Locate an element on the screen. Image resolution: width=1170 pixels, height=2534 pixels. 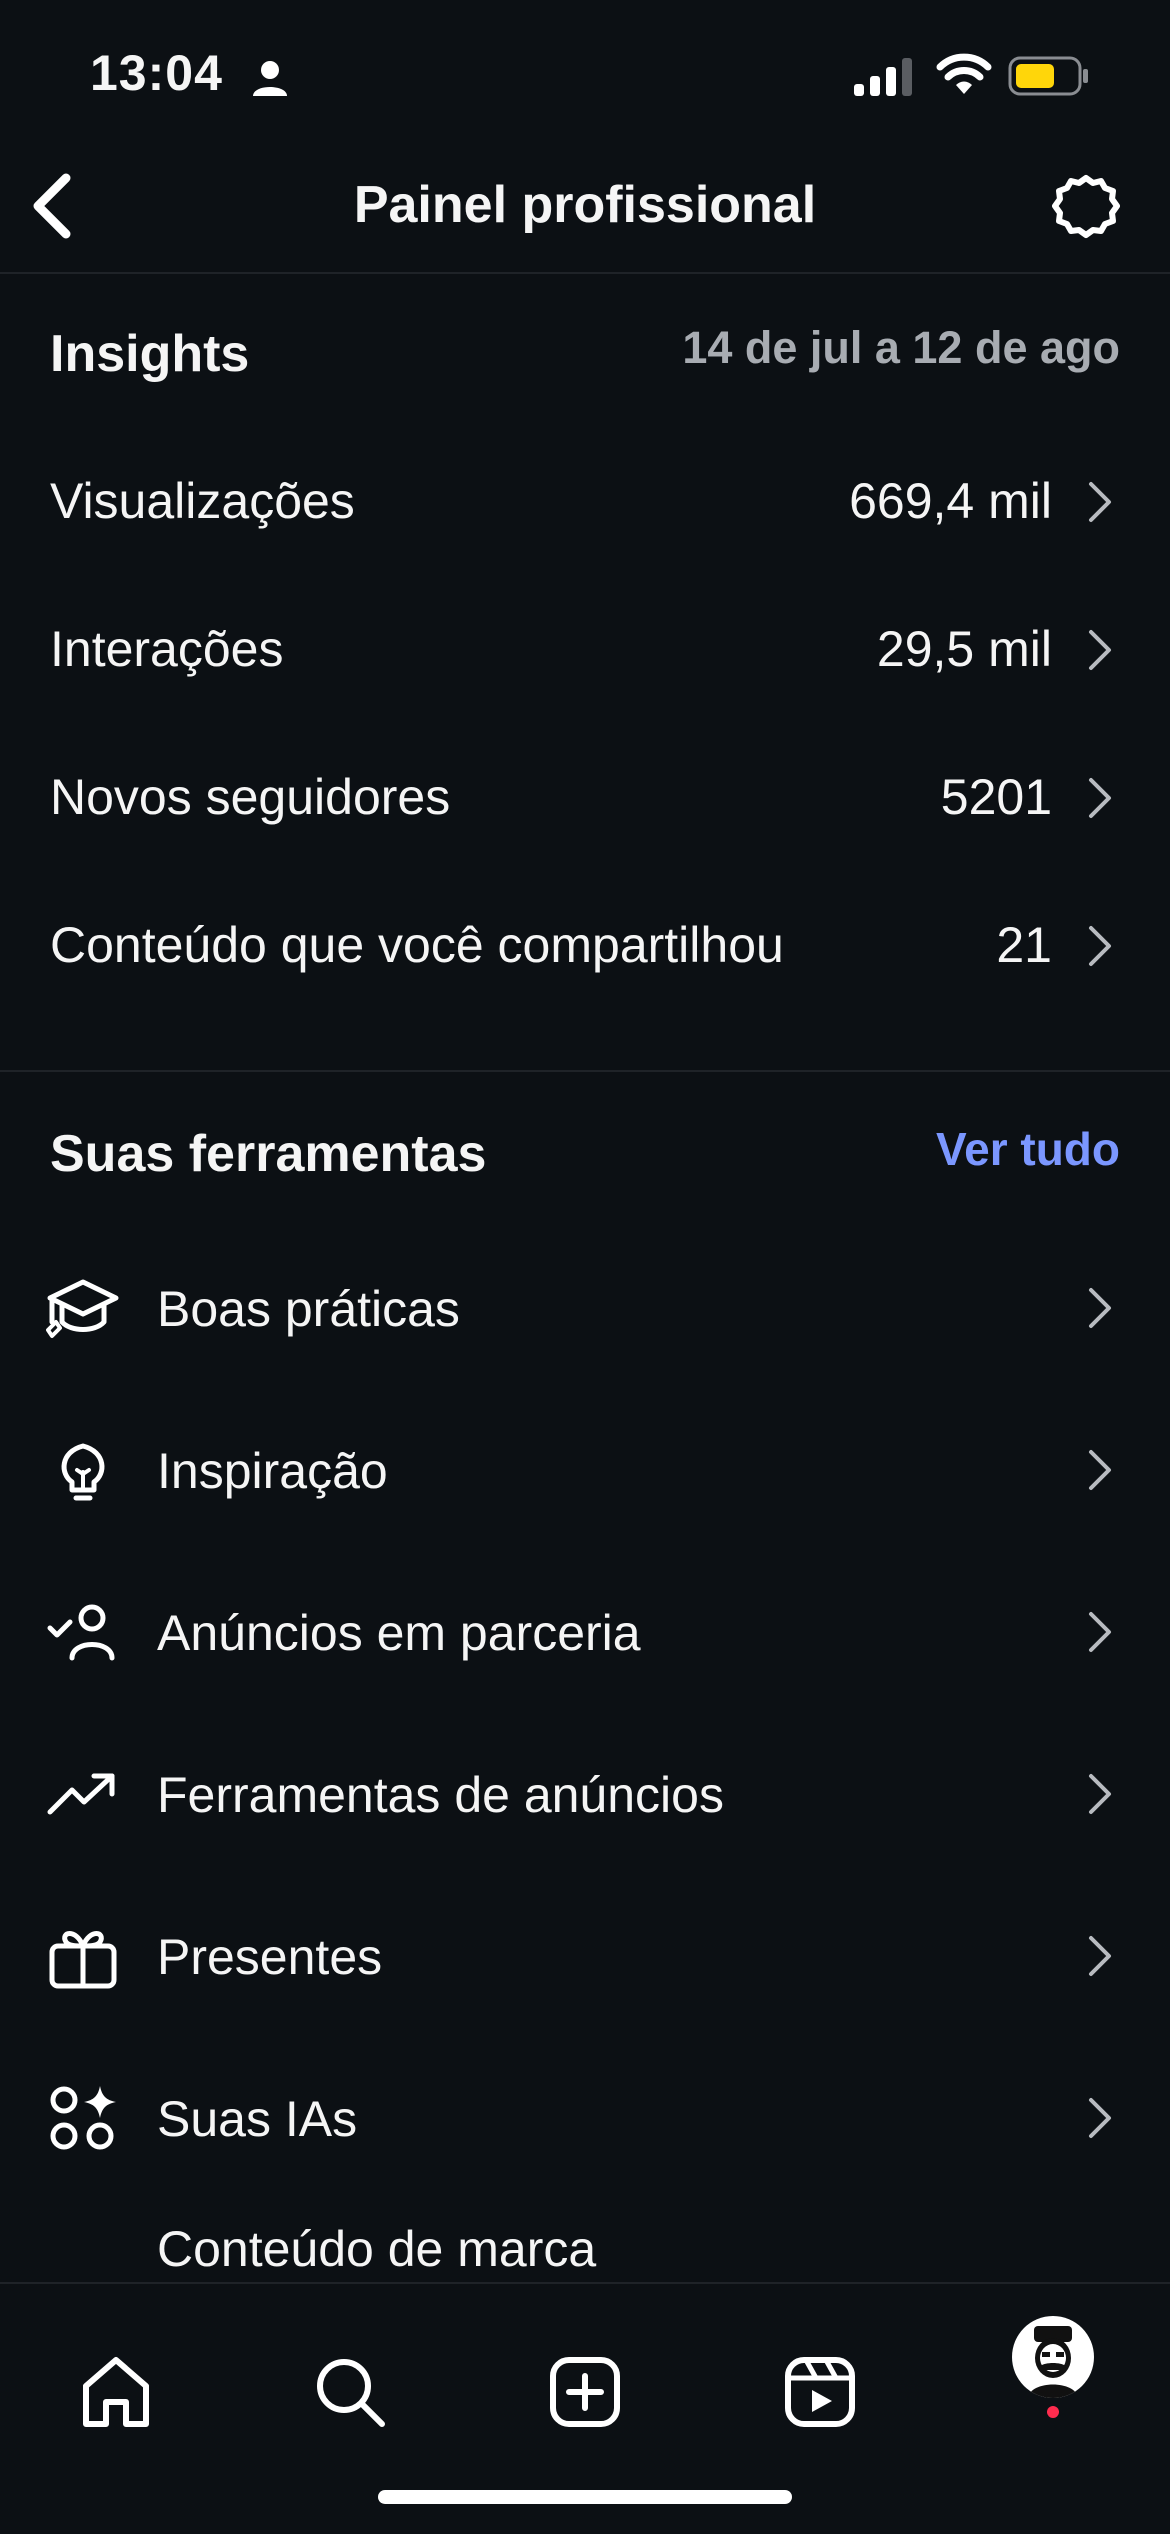
person-icon is located at coordinates (270, 78).